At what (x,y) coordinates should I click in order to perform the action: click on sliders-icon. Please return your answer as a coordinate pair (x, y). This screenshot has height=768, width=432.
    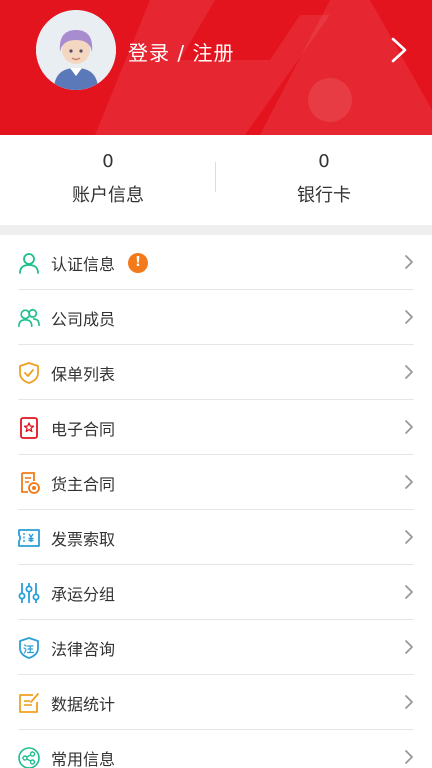
    Looking at the image, I should click on (29, 593).